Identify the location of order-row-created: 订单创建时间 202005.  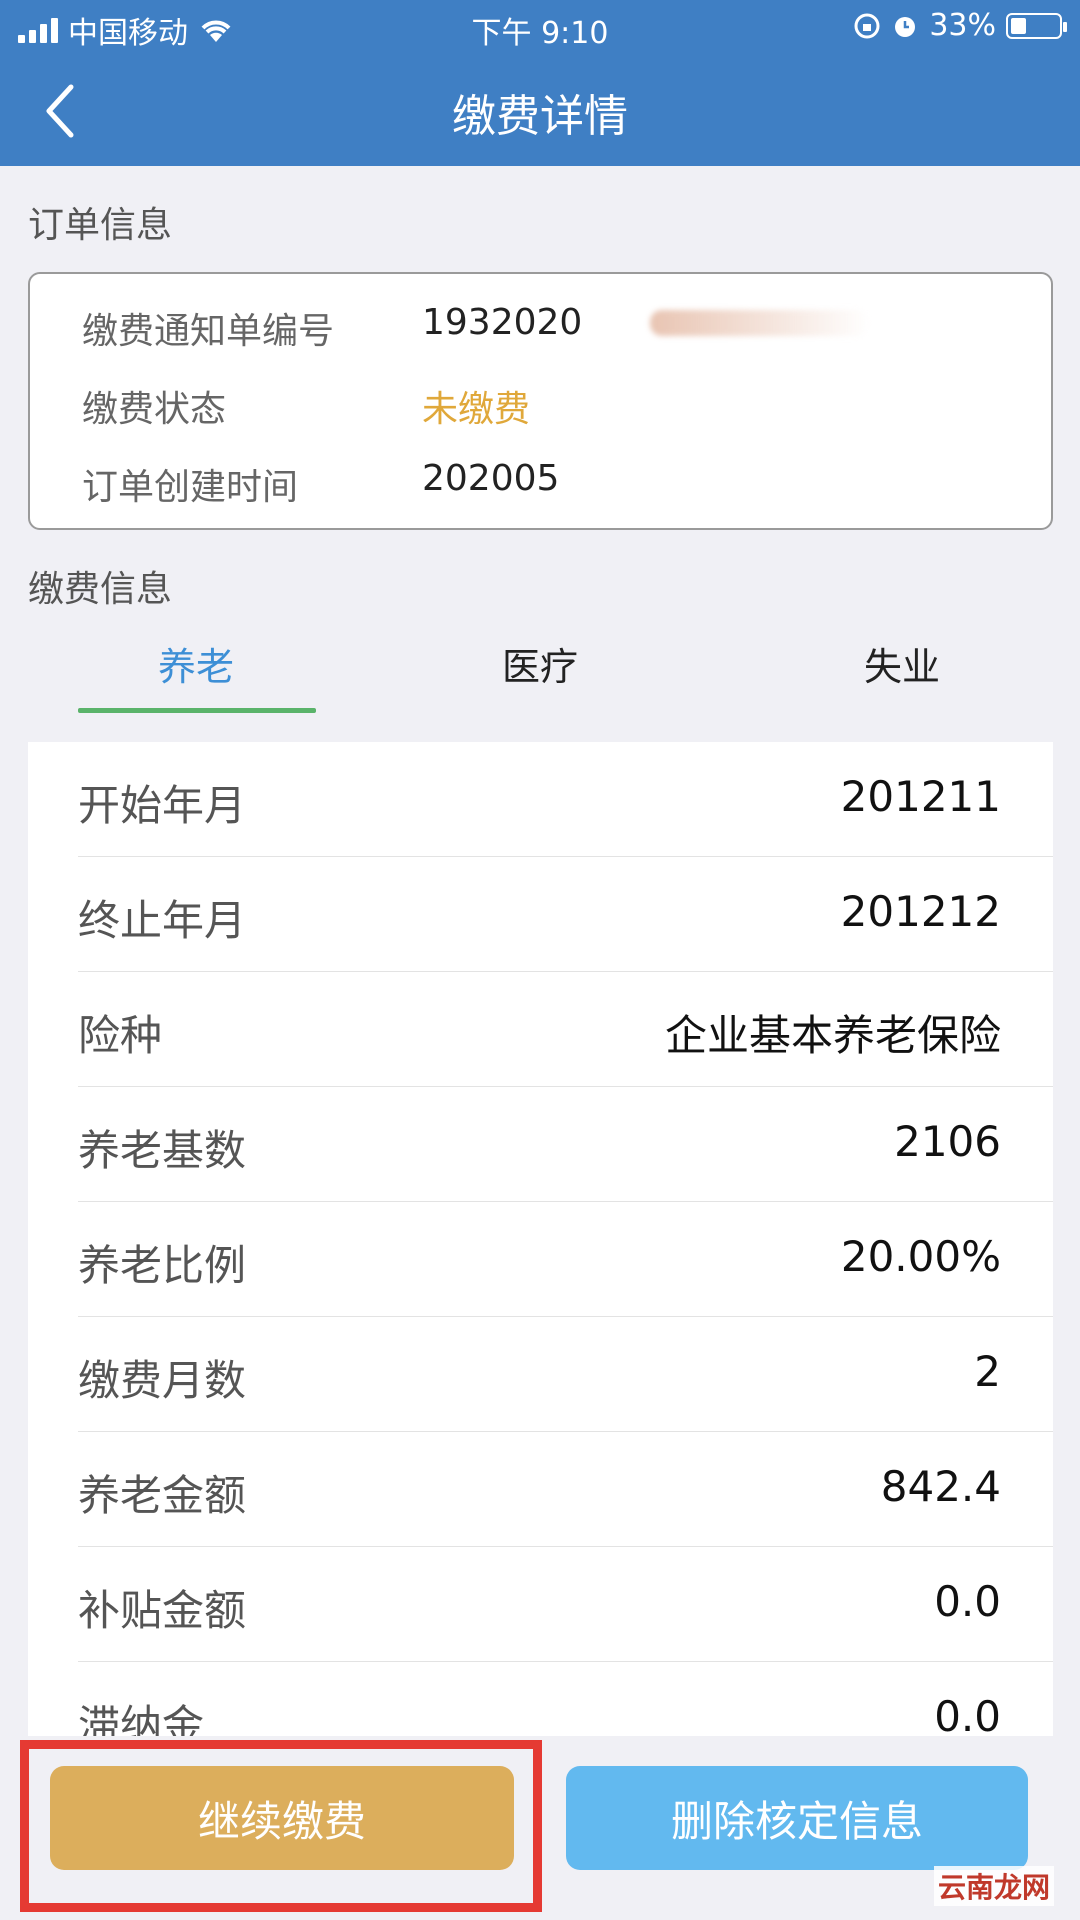
(320, 484).